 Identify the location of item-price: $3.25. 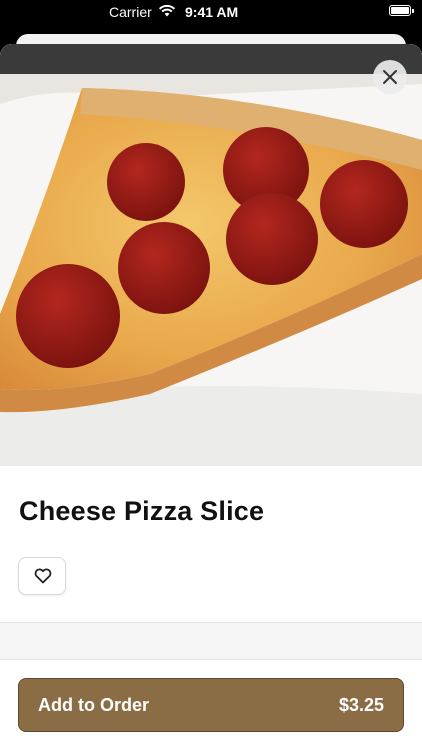
(361, 705).